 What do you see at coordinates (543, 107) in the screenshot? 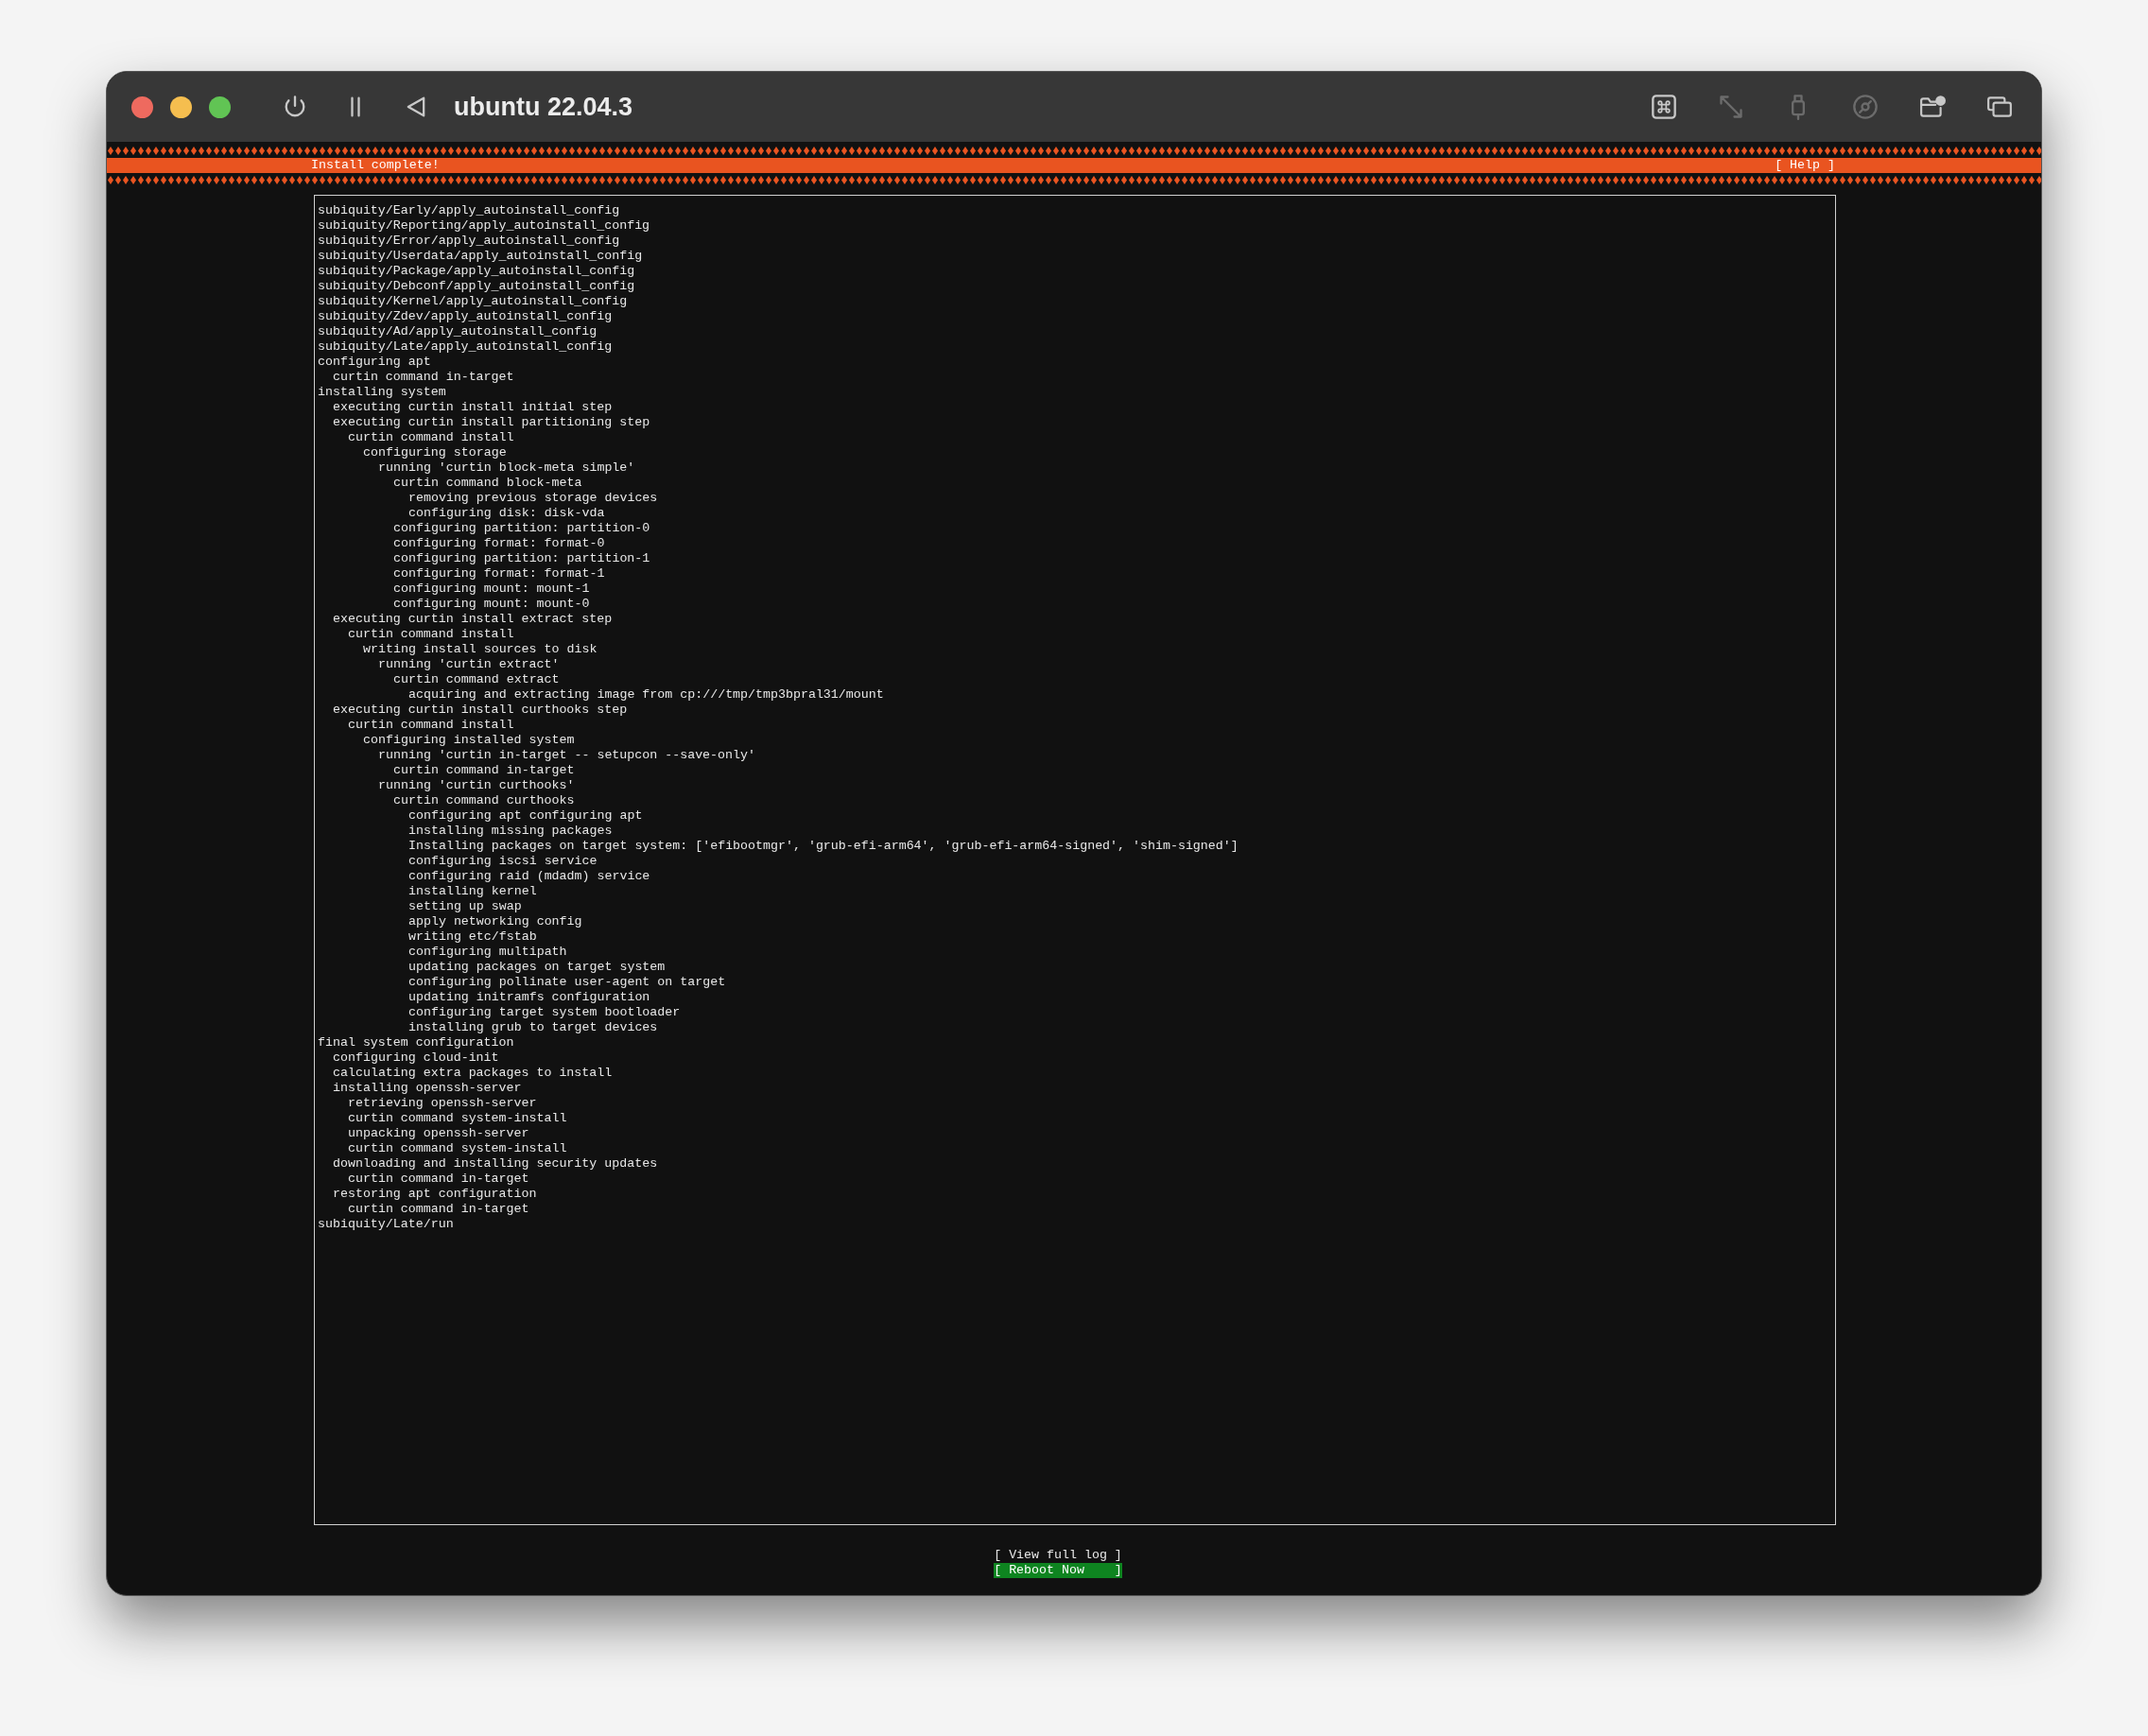
I see `window-title: ubuntu 22.04.3` at bounding box center [543, 107].